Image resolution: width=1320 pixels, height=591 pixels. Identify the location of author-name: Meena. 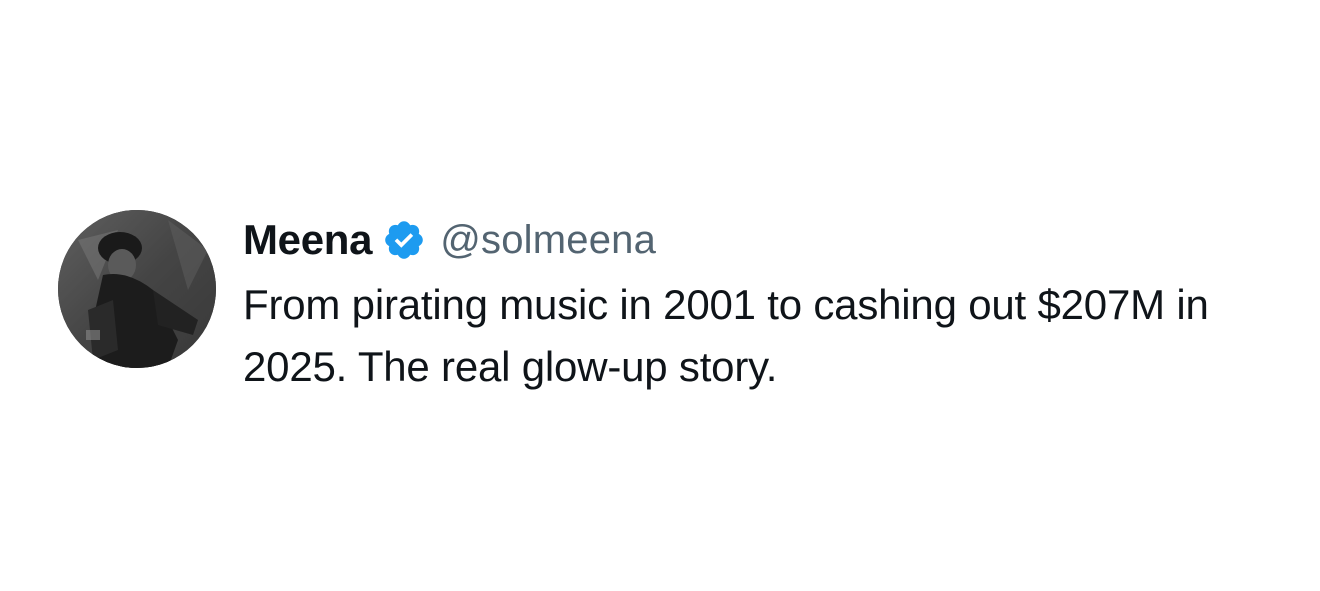
(308, 240).